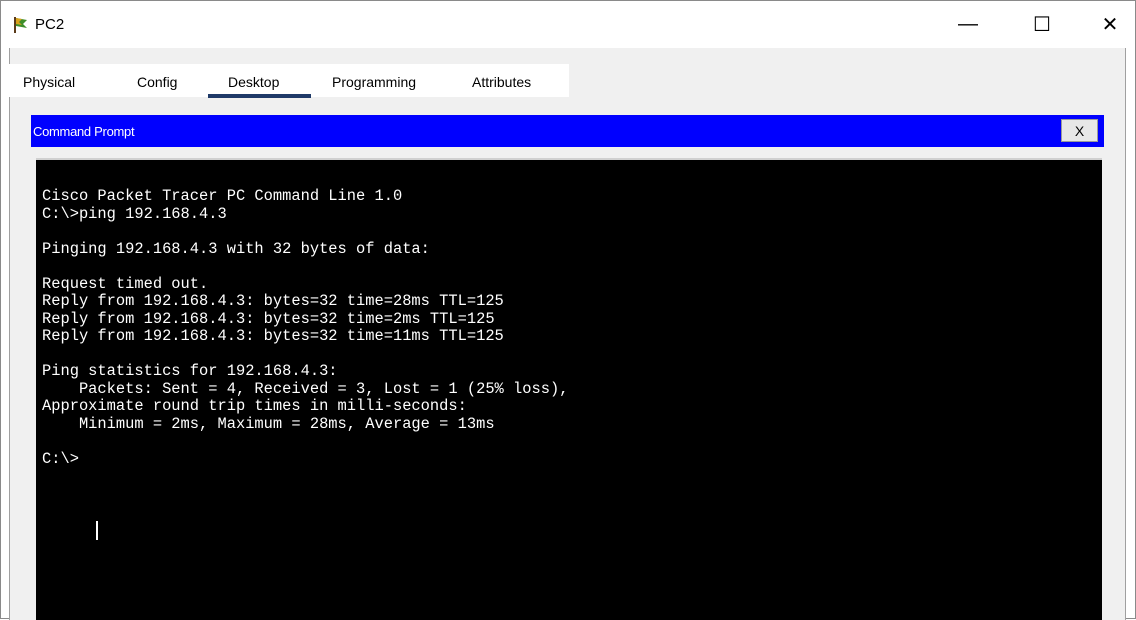  I want to click on tab-physical: Physical, so click(49, 82).